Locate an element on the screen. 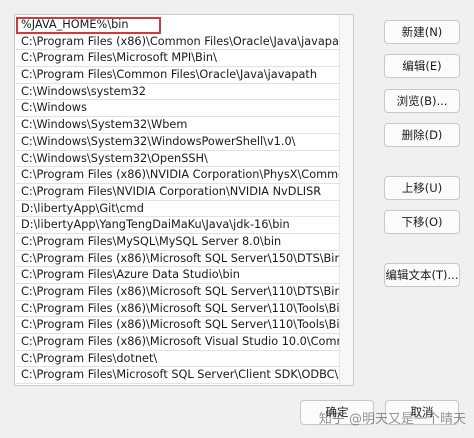 Image resolution: width=474 pixels, height=438 pixels. path-entry: C:\Program Files\dotnet\ is located at coordinates (177, 359).